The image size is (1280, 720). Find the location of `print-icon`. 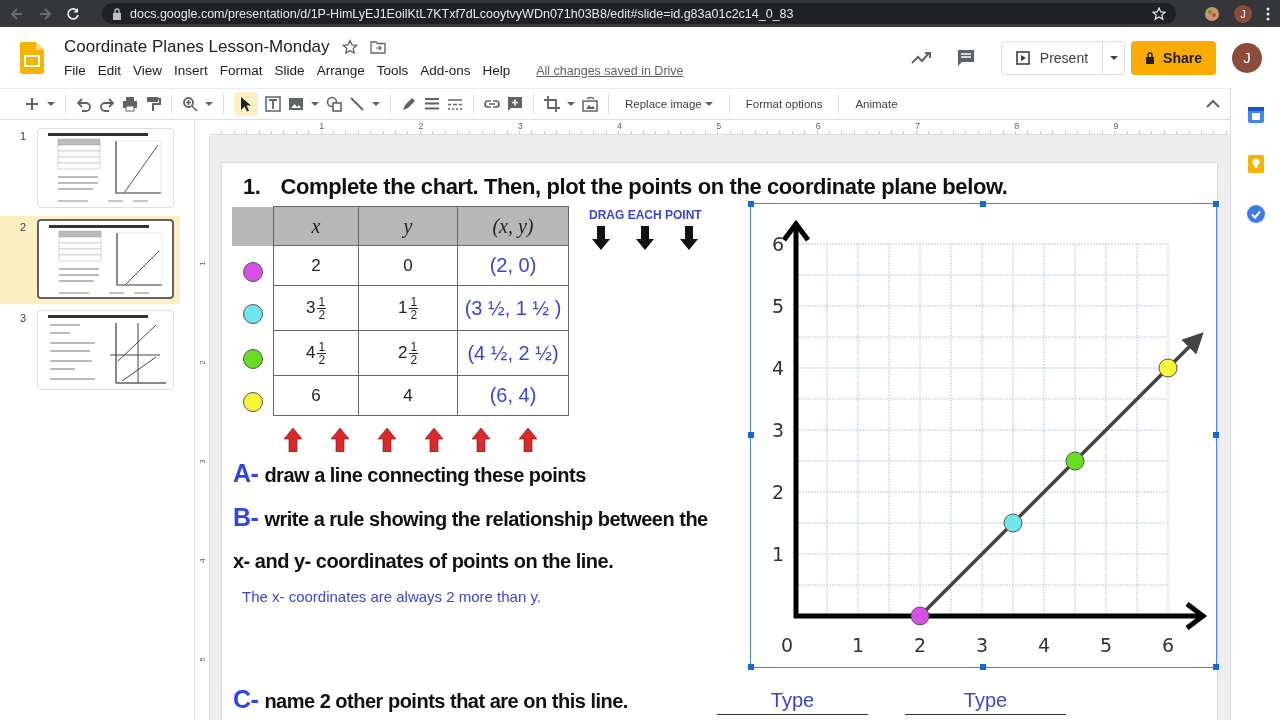

print-icon is located at coordinates (130, 104).